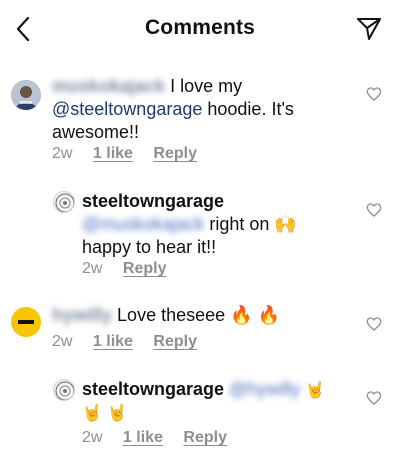 The width and height of the screenshot is (400, 460). Describe the element at coordinates (143, 224) in the screenshot. I see `mention-link: @muskokajack` at that location.